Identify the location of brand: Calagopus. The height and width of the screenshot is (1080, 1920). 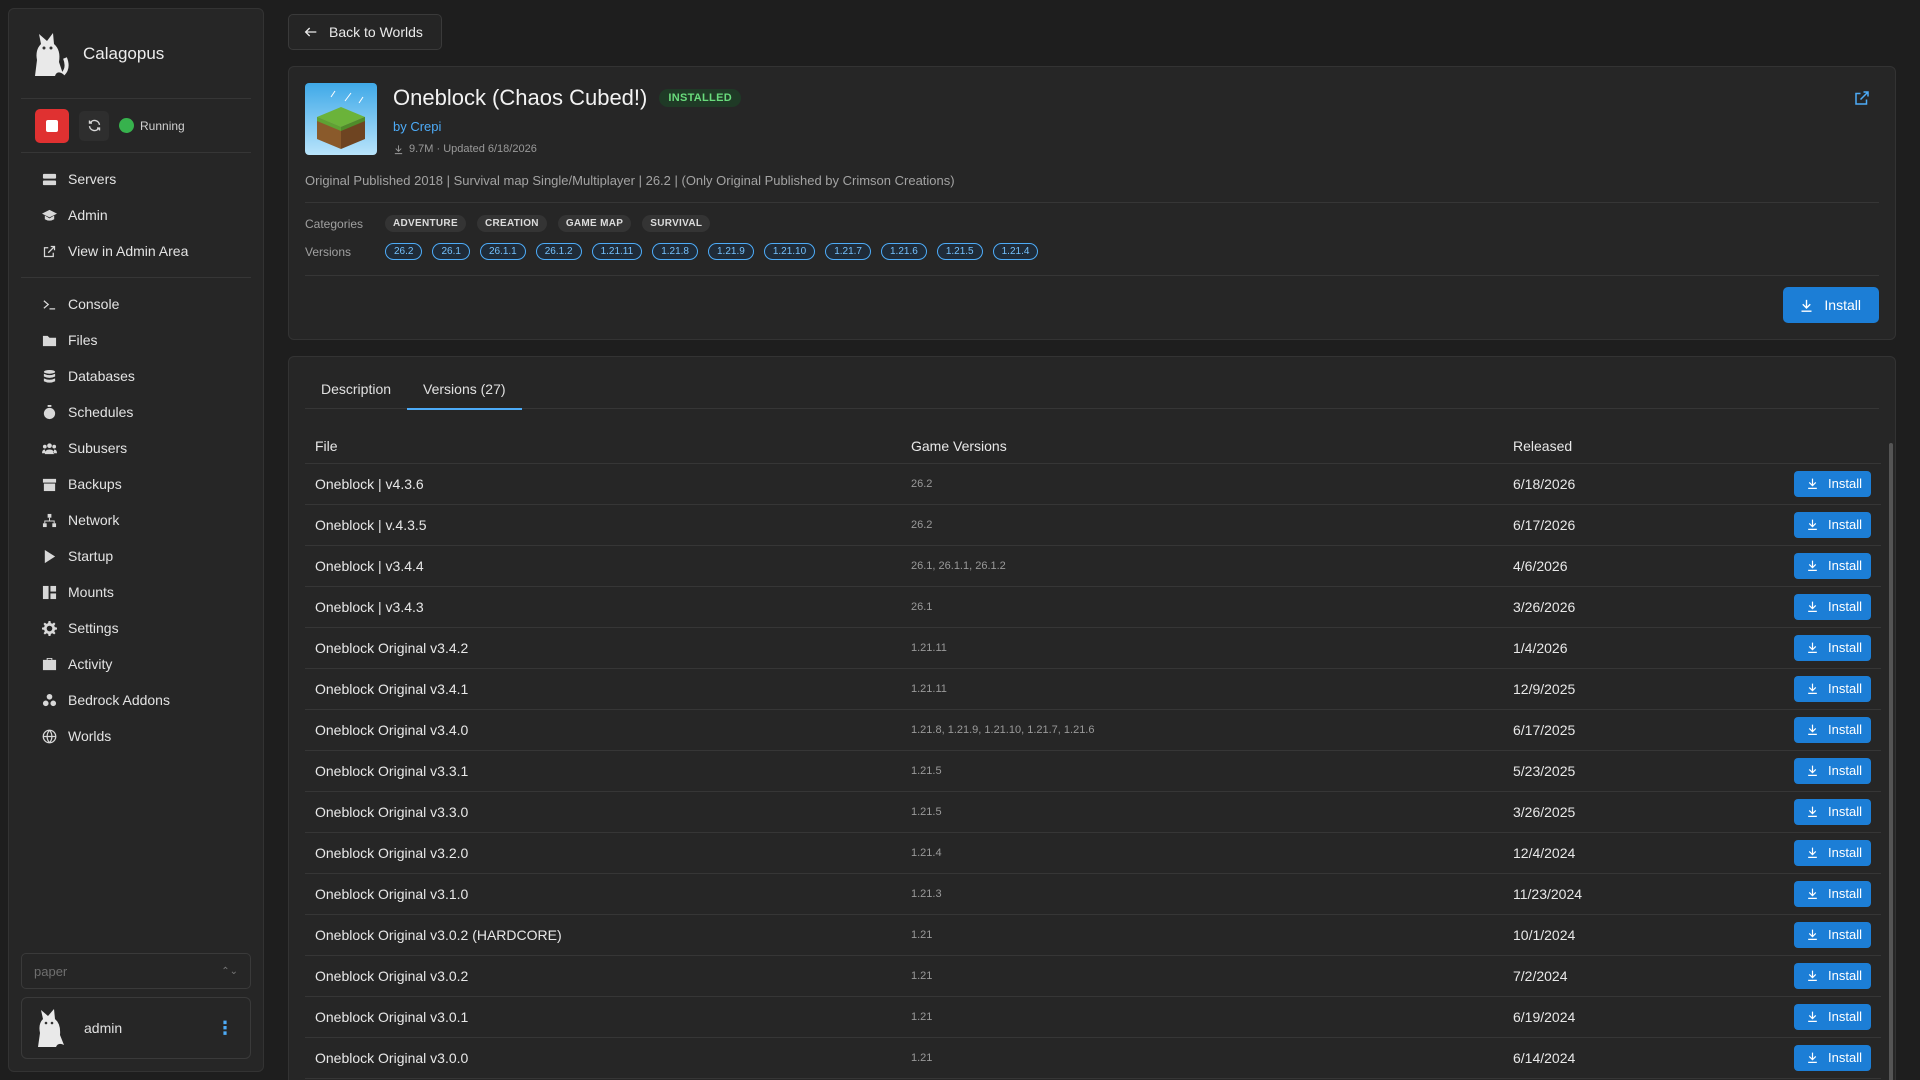
(136, 54).